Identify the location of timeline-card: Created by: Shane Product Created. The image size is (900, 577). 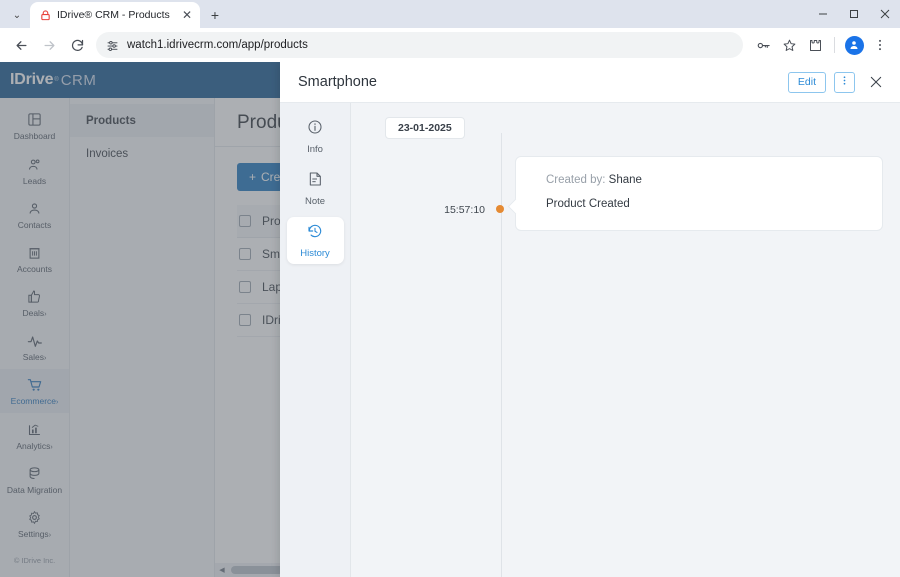
(699, 193).